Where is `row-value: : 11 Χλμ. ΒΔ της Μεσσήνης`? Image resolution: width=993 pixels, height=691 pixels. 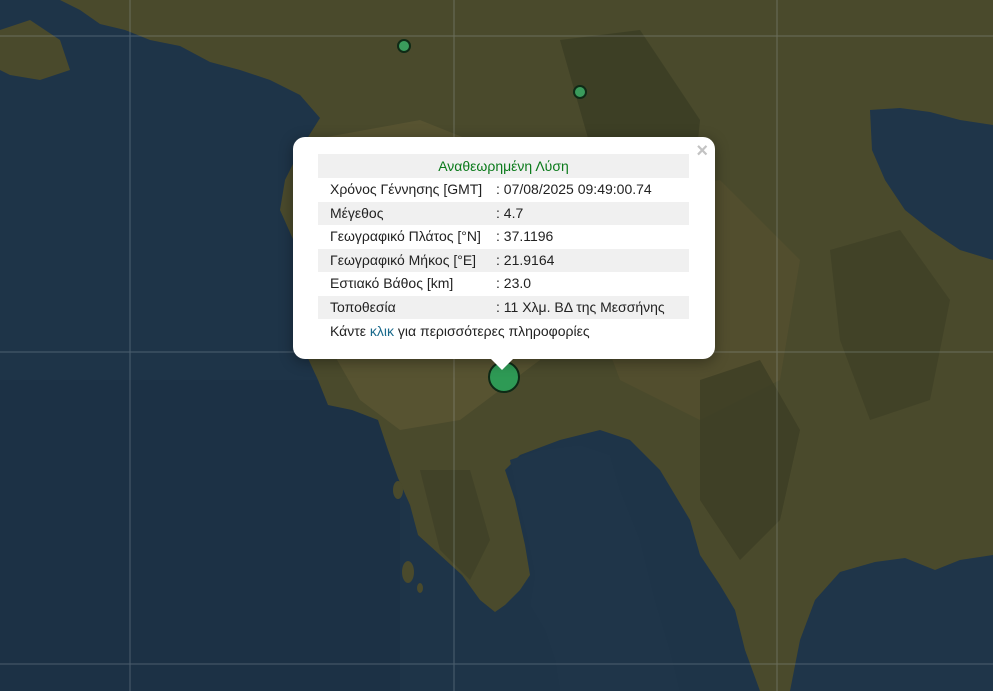 row-value: : 11 Χλμ. ΒΔ της Μεσσήνης is located at coordinates (580, 306).